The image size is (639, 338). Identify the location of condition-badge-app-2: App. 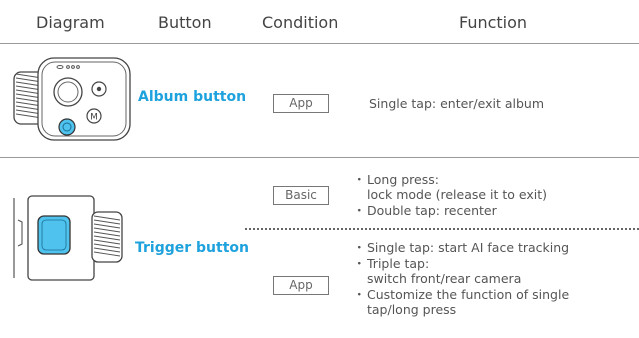
(301, 285).